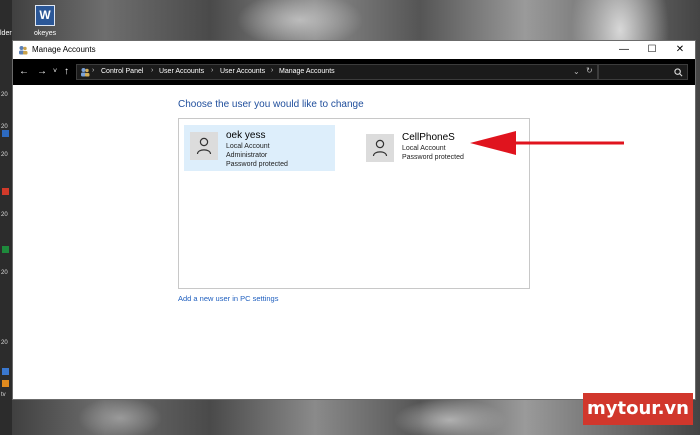  Describe the element at coordinates (547, 143) in the screenshot. I see `red-arrow-annotation` at that location.